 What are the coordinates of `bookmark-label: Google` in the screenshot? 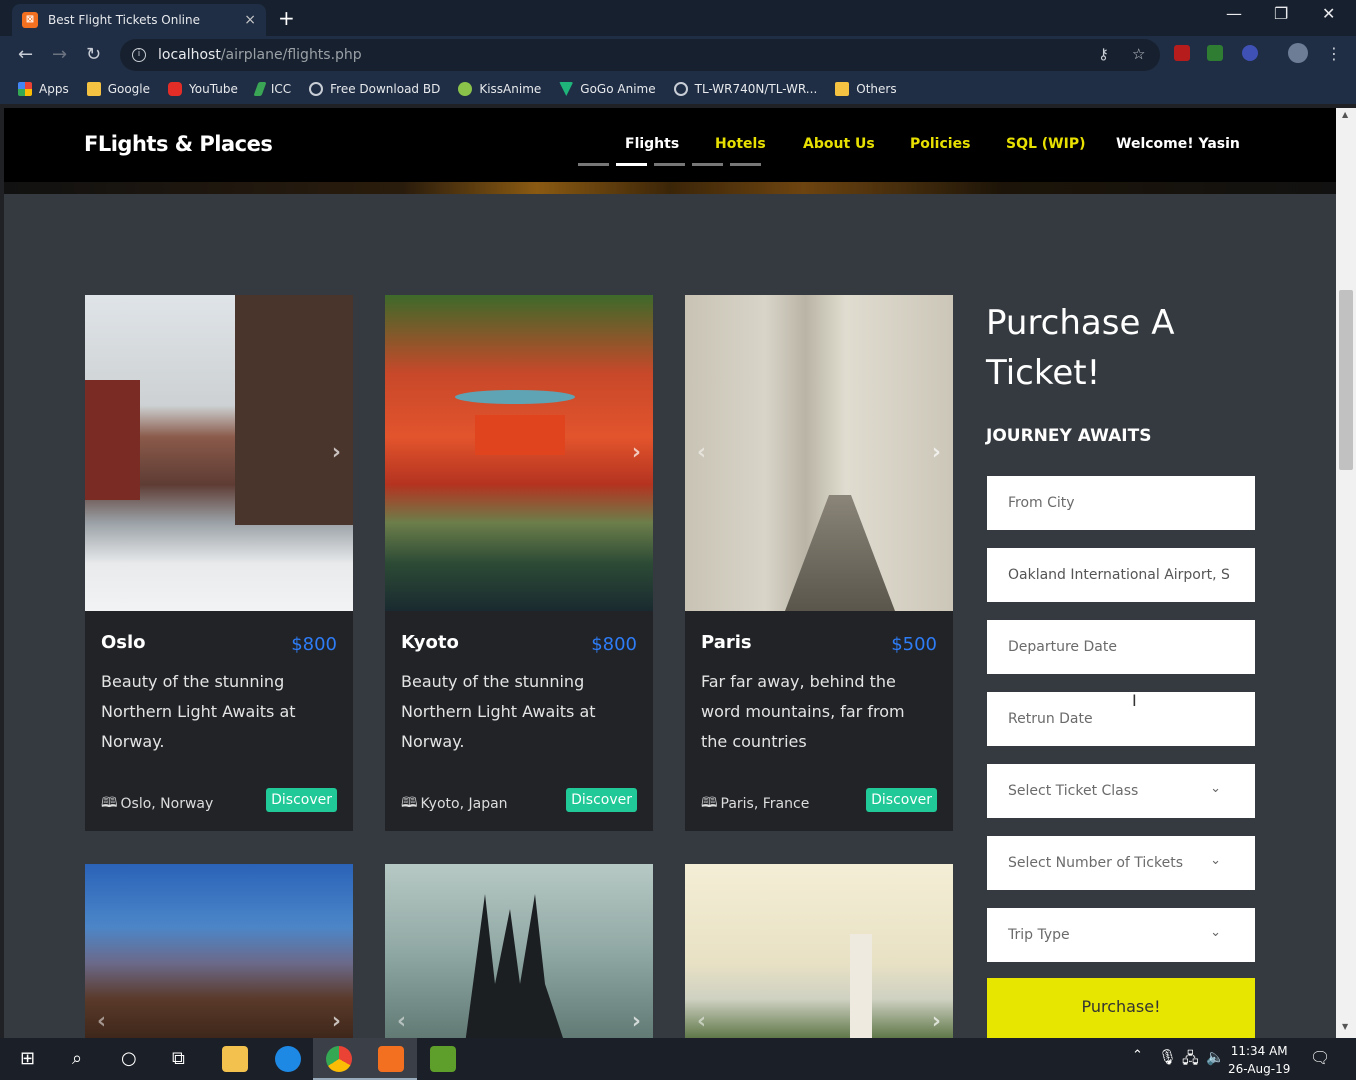 It's located at (129, 89).